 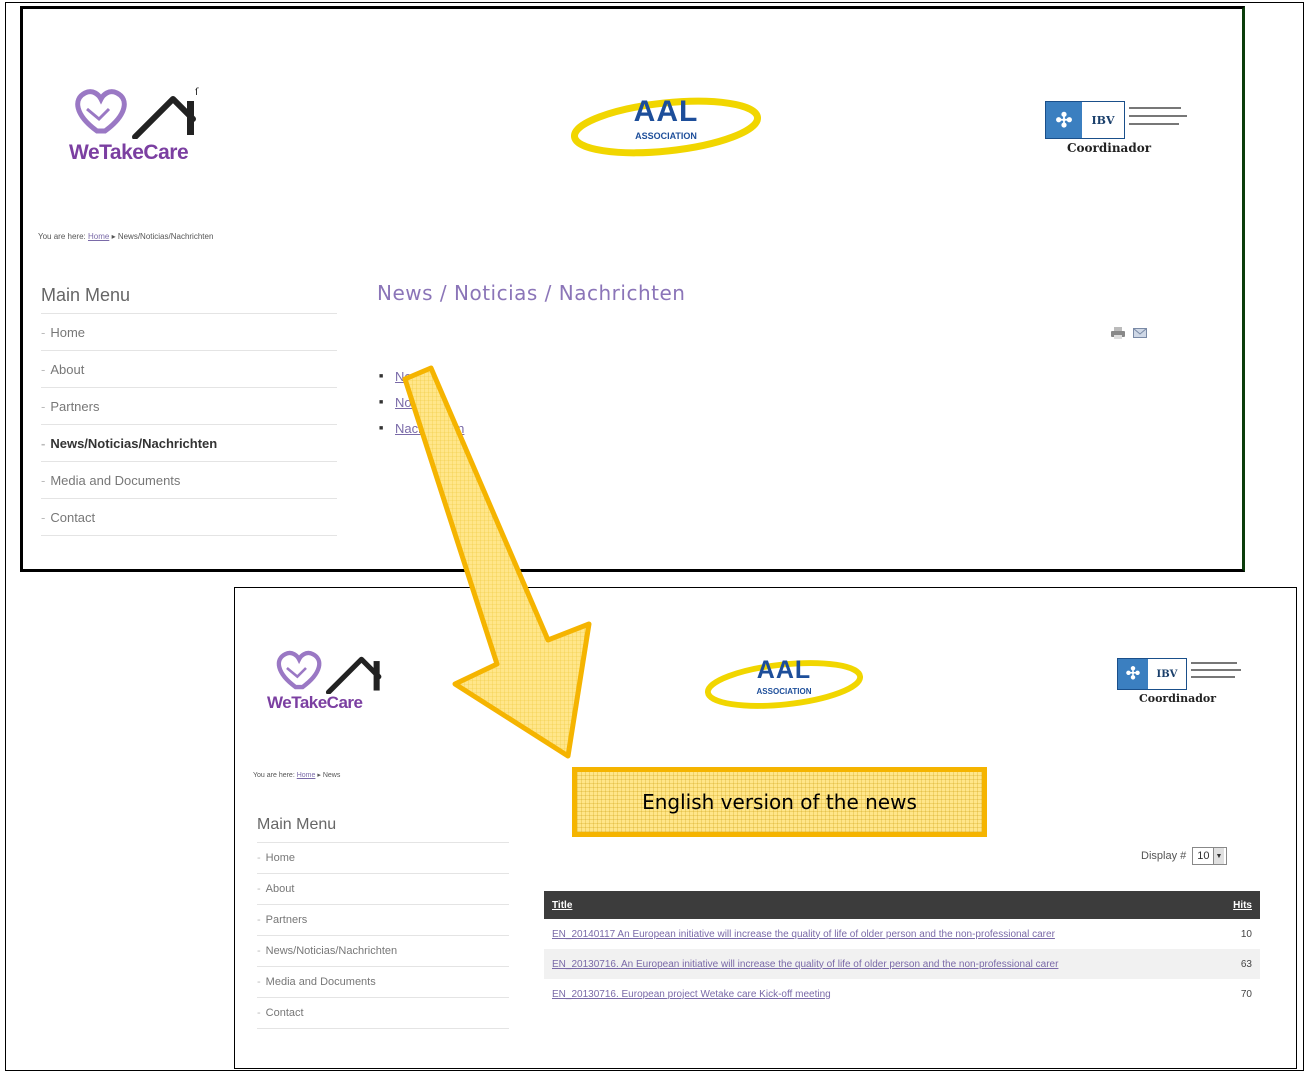 I want to click on annotation-callout: English version of the news, so click(x=779, y=802).